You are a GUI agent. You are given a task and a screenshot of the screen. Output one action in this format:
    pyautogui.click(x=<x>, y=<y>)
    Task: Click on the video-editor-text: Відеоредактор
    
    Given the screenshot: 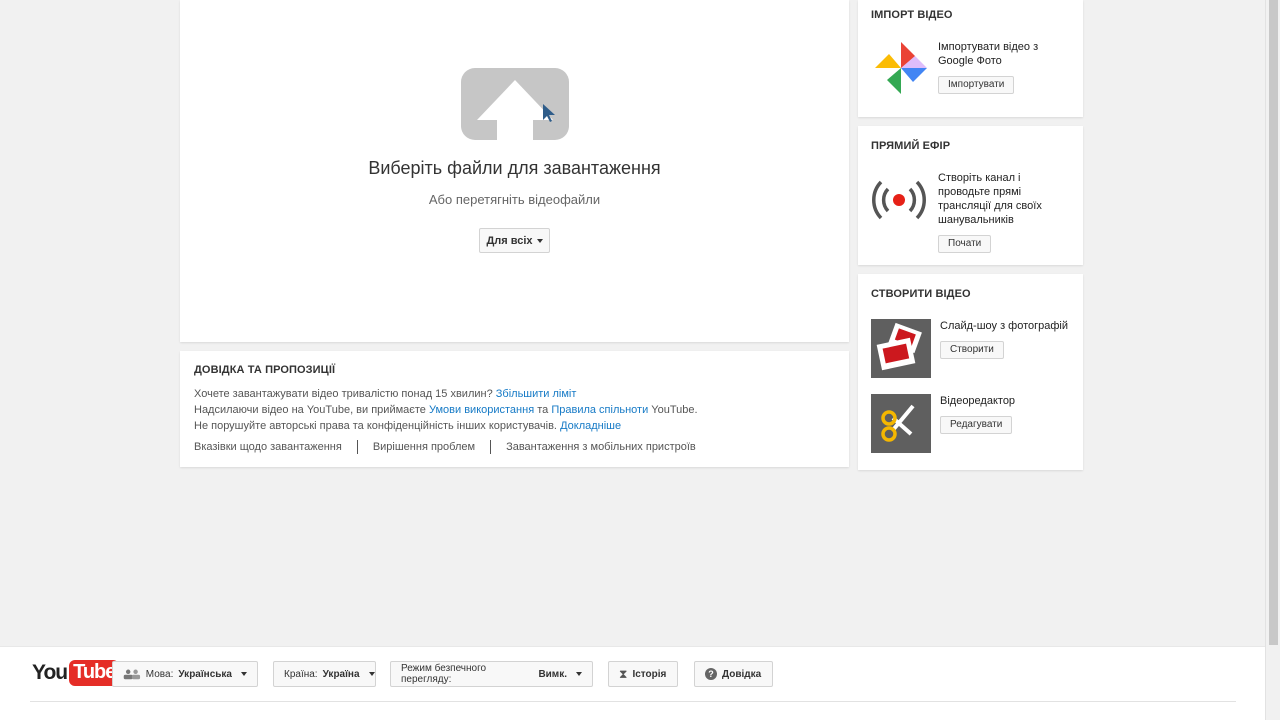 What is the action you would take?
    pyautogui.click(x=978, y=401)
    